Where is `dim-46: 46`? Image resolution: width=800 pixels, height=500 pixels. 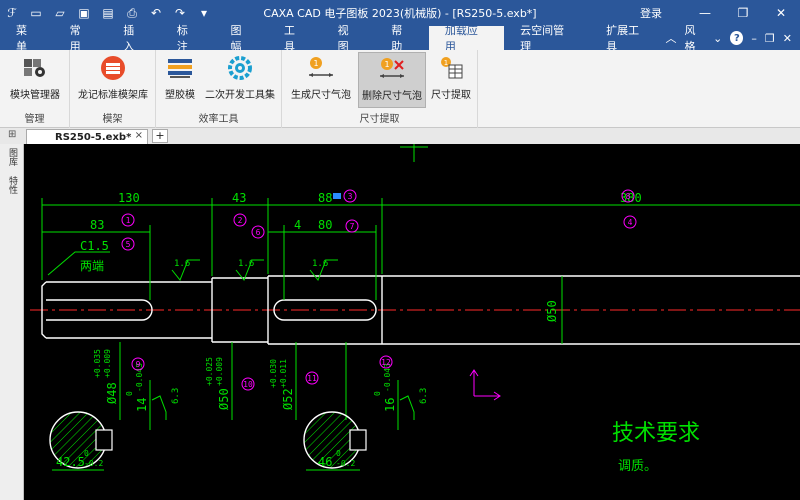
dim-46: 46 is located at coordinates (325, 462).